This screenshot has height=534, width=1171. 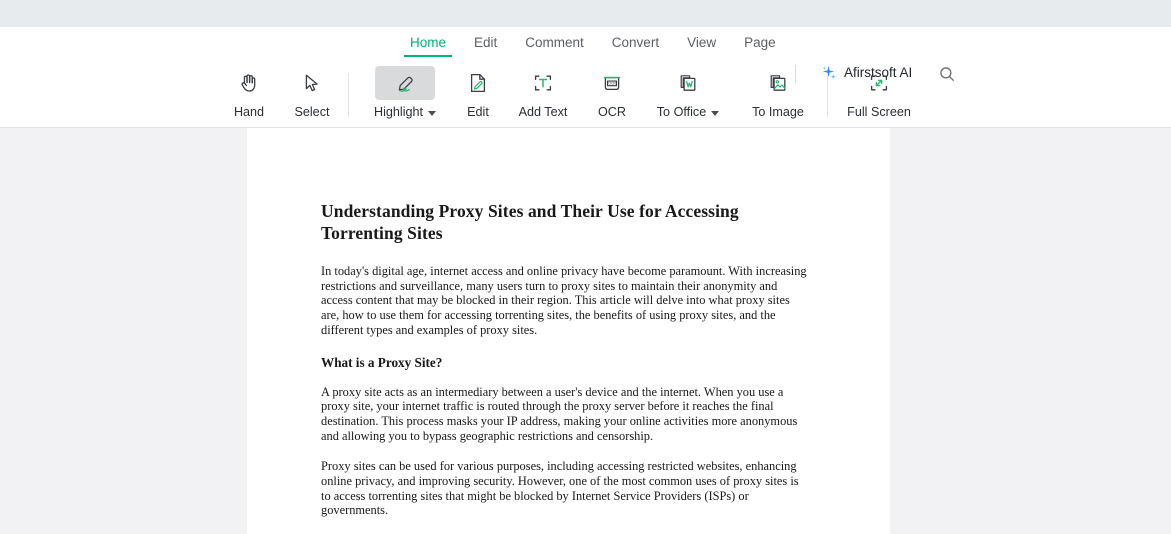 I want to click on tab-edit-label: Edit, so click(x=486, y=42).